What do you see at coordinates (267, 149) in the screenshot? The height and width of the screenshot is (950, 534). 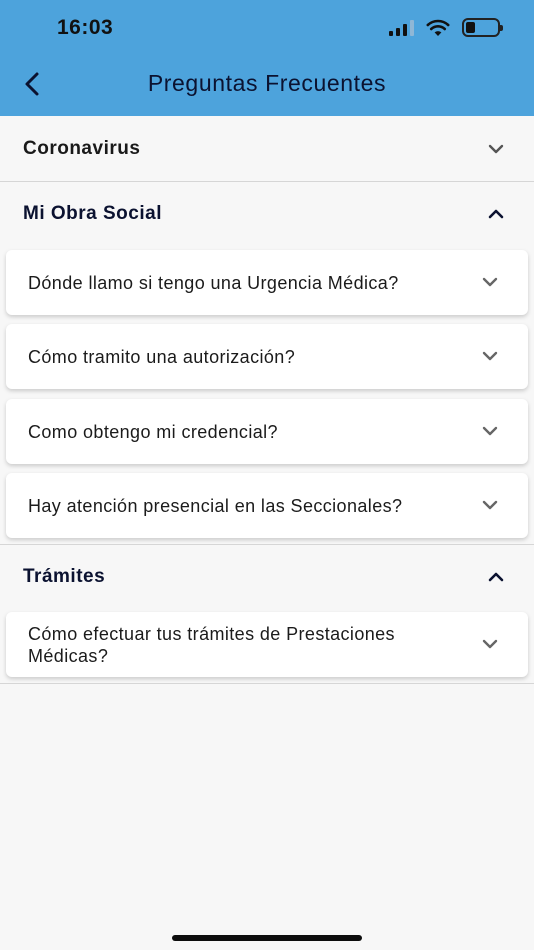 I see `section-header-coronavirus: Coronavirus` at bounding box center [267, 149].